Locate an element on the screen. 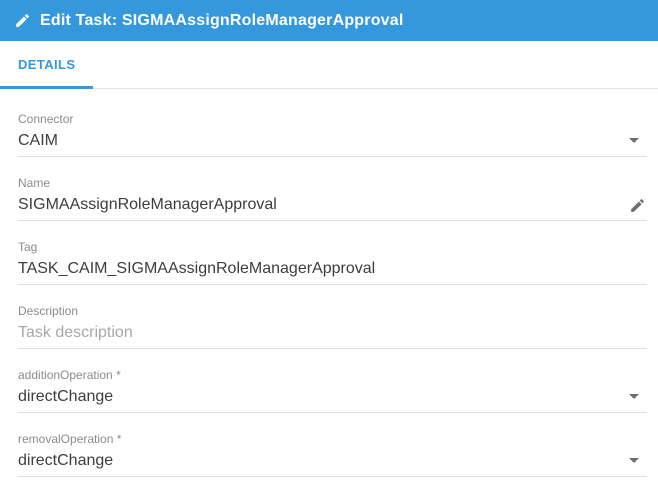  tab-details-label: DETAILS is located at coordinates (47, 64).